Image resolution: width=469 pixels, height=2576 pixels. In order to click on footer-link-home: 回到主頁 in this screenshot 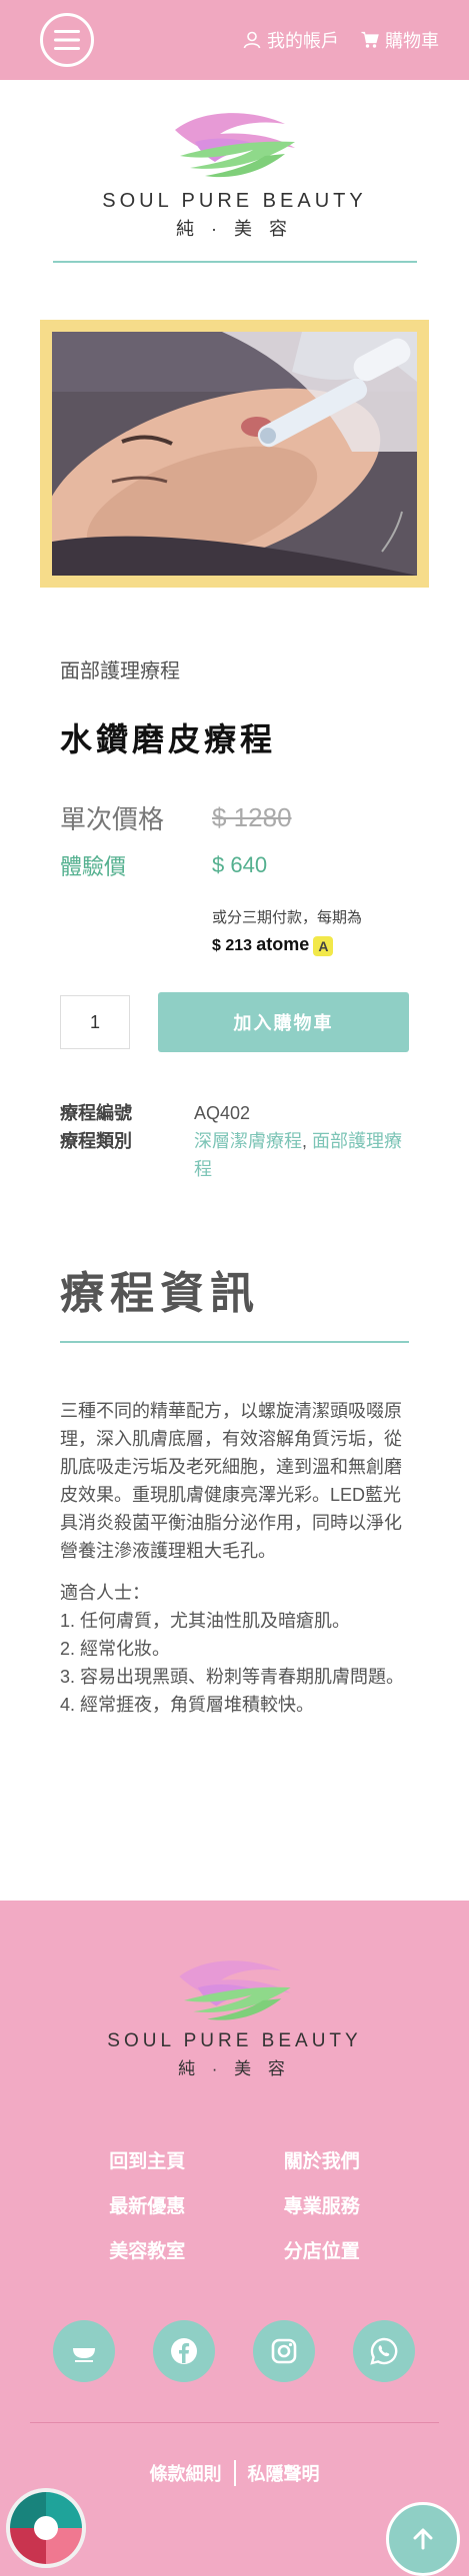, I will do `click(117, 2159)`.